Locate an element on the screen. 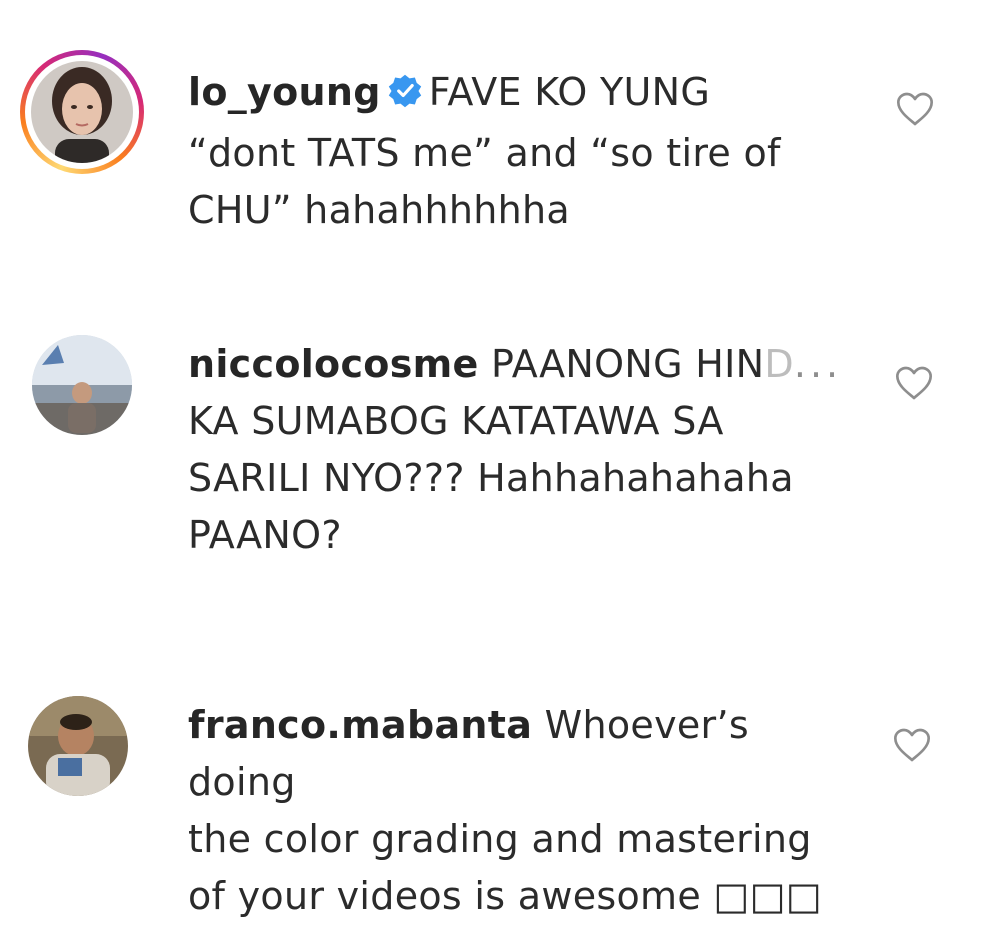 The height and width of the screenshot is (937, 1000). comment-line: of your videos is awesome □□□ is located at coordinates (505, 896).